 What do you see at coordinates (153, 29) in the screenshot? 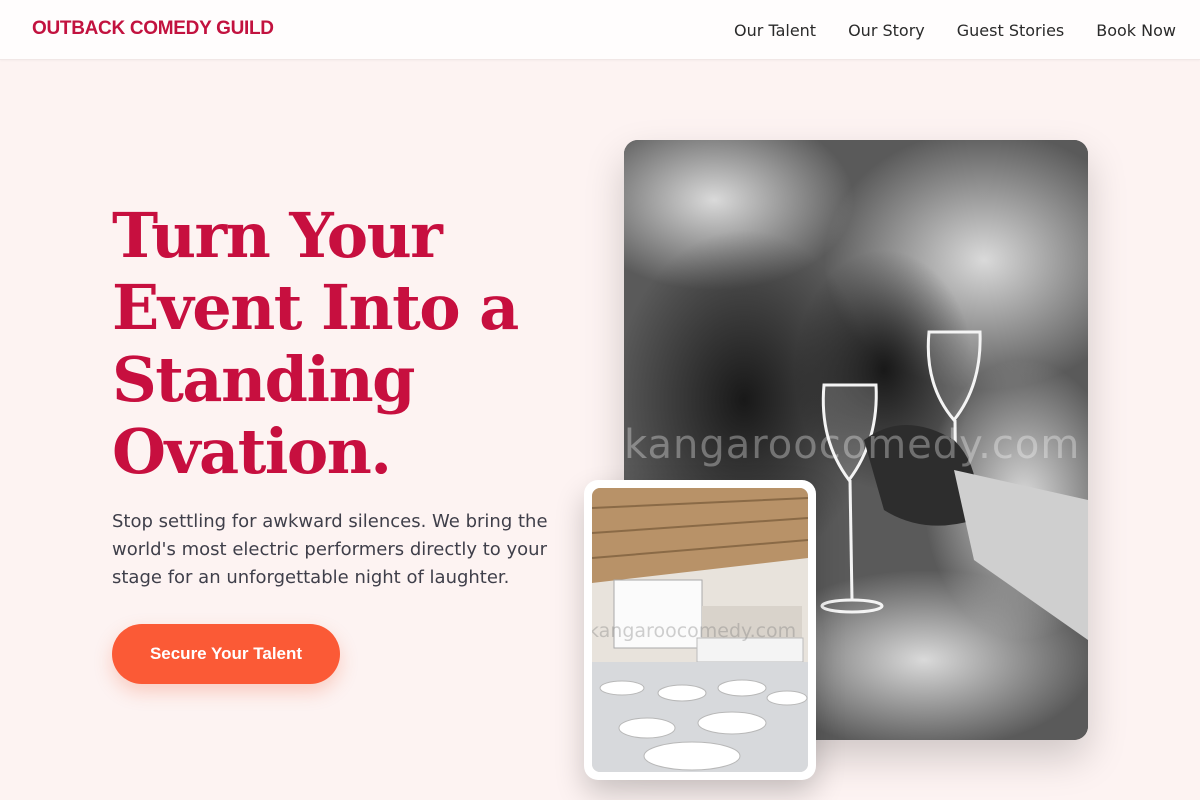
I see `brand-logo-link: OUTBACK COMEDY GUILD` at bounding box center [153, 29].